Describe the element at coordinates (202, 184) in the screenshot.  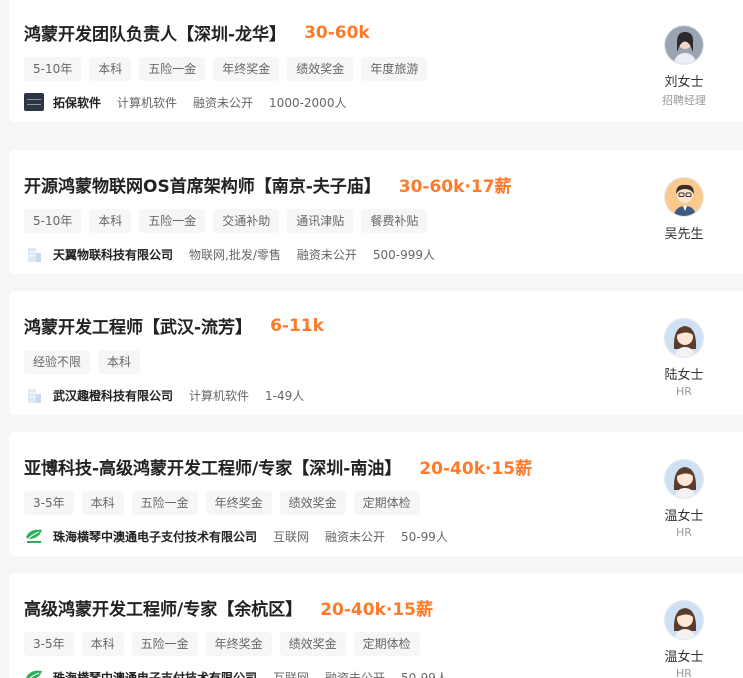
I see `job-title: 开源鸿蒙物联网OS首席架构师【南京-夫子庙】` at that location.